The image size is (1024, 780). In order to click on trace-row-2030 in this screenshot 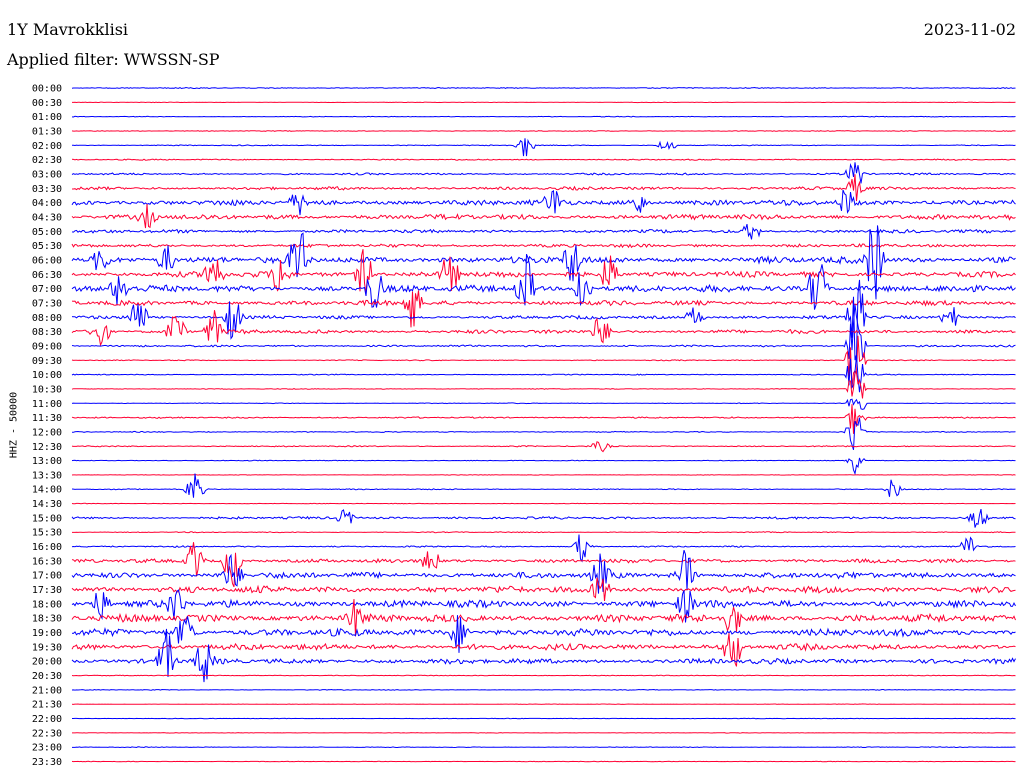, I will do `click(543, 675)`.